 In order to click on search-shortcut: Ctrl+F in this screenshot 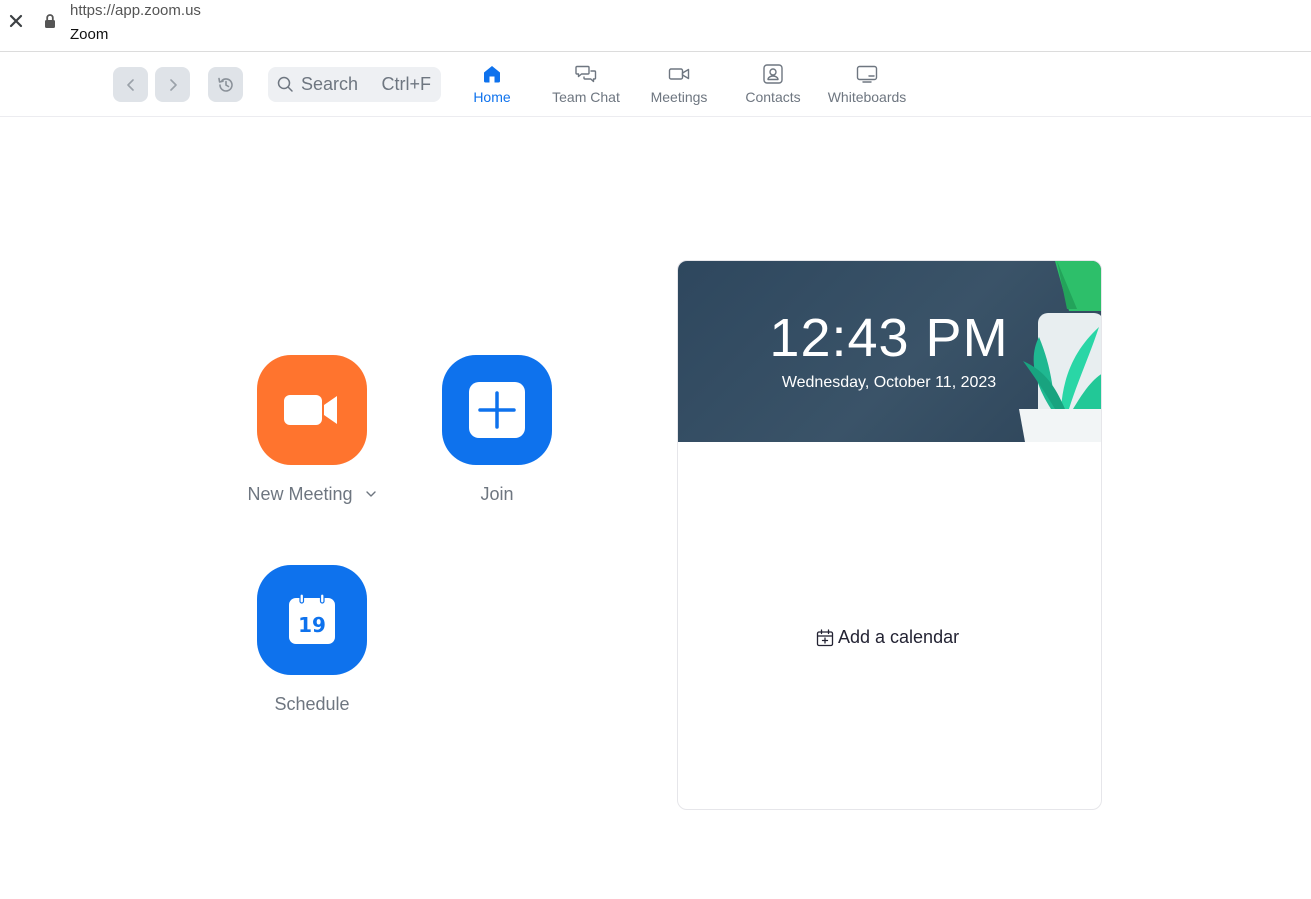, I will do `click(406, 84)`.